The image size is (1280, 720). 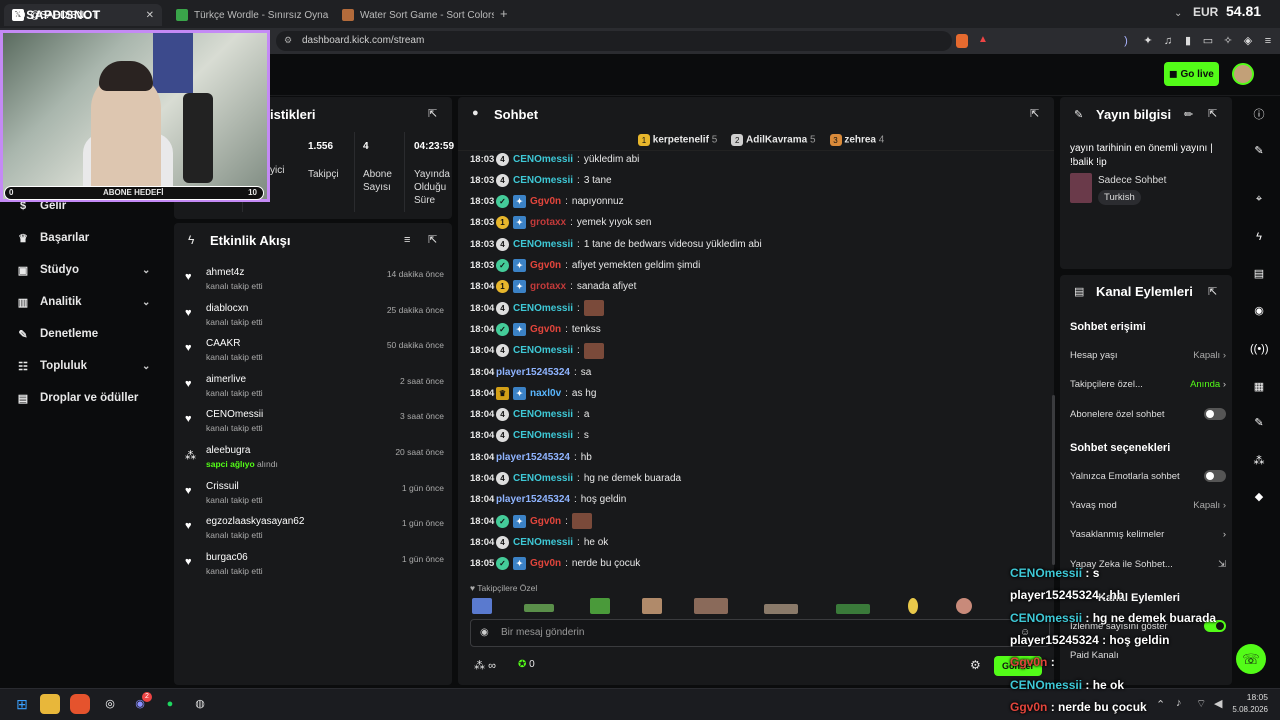 What do you see at coordinates (52, 238) in the screenshot?
I see `sidebar-item-basarilar: ♛ Başarılar` at bounding box center [52, 238].